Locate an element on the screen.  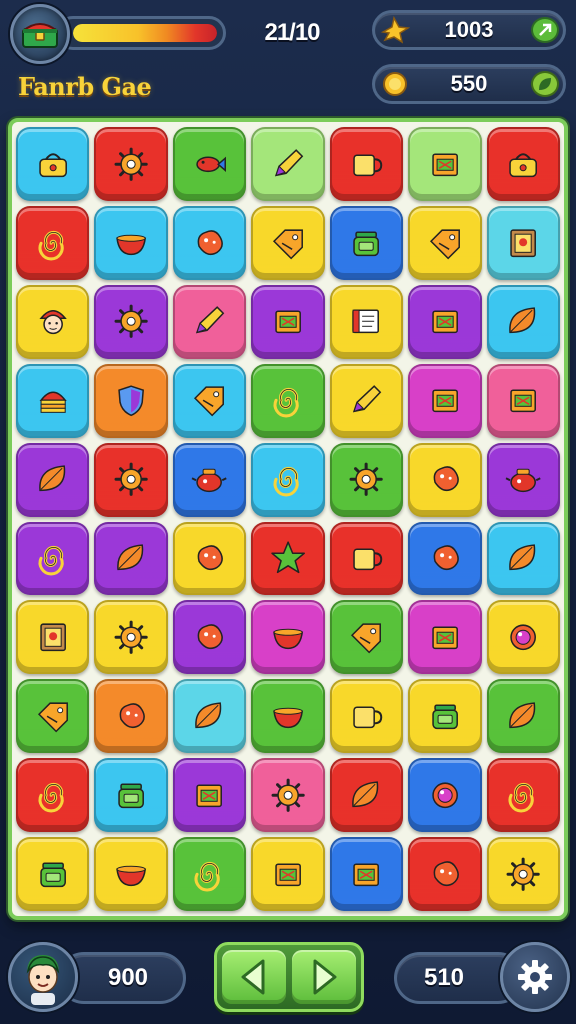
settings-button is located at coordinates (535, 977).